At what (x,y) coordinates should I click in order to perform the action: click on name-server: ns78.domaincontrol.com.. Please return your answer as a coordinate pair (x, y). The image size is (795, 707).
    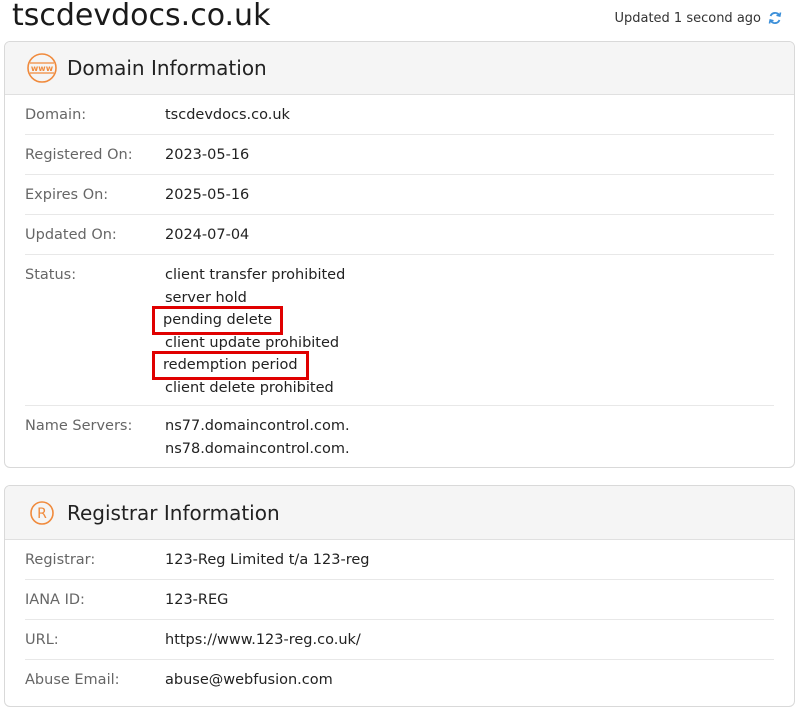
    Looking at the image, I should click on (257, 448).